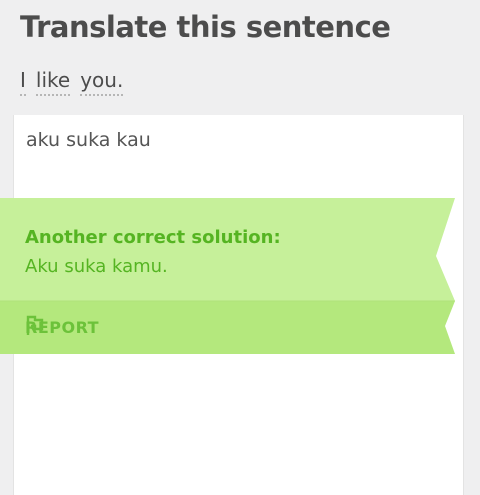 Image resolution: width=480 pixels, height=495 pixels. What do you see at coordinates (62, 327) in the screenshot?
I see `report-button: REPORT` at bounding box center [62, 327].